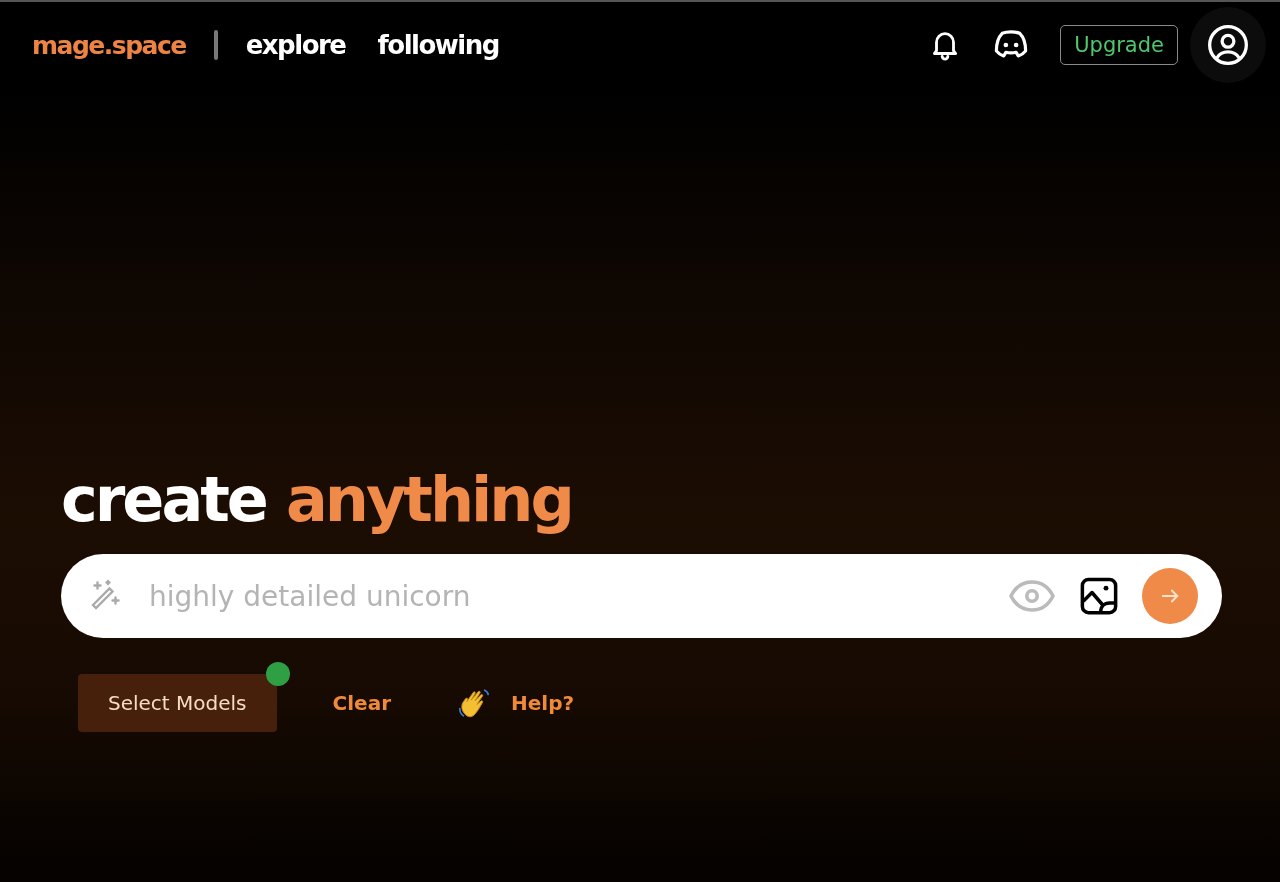  What do you see at coordinates (428, 499) in the screenshot?
I see `headline-word: anything` at bounding box center [428, 499].